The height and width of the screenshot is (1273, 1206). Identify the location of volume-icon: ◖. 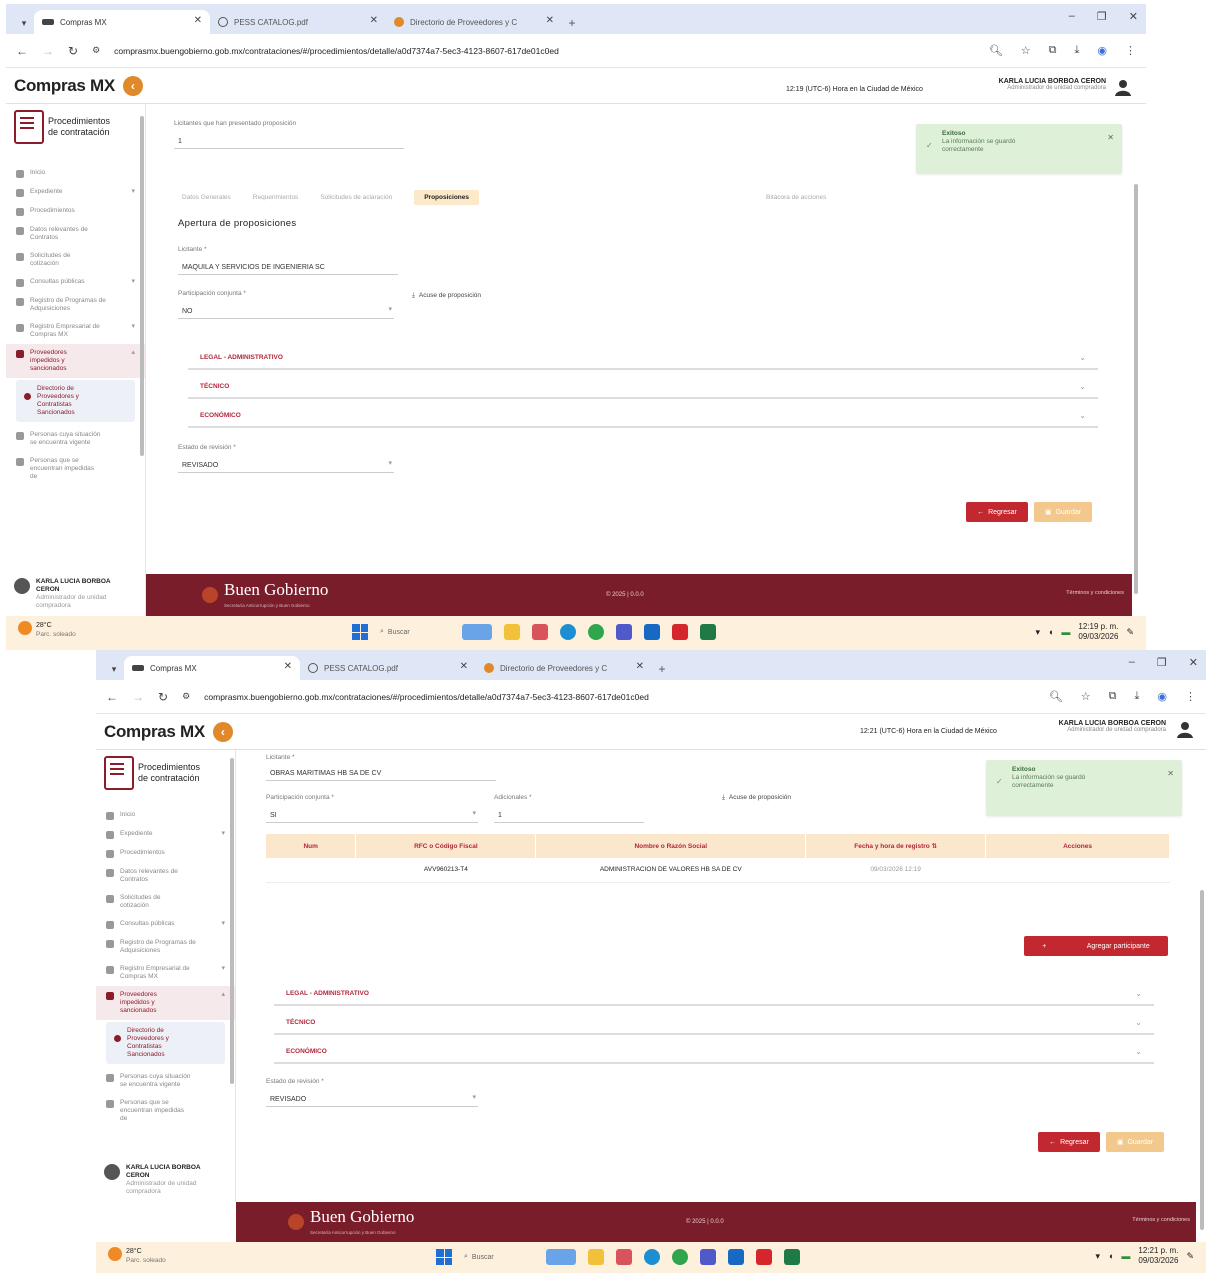
(1110, 1256).